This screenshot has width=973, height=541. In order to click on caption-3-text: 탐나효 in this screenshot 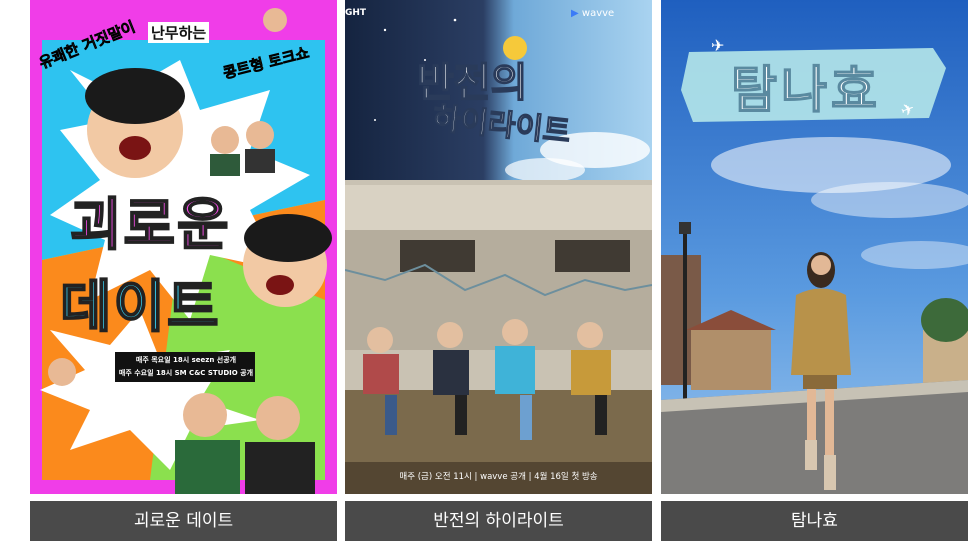, I will do `click(814, 521)`.